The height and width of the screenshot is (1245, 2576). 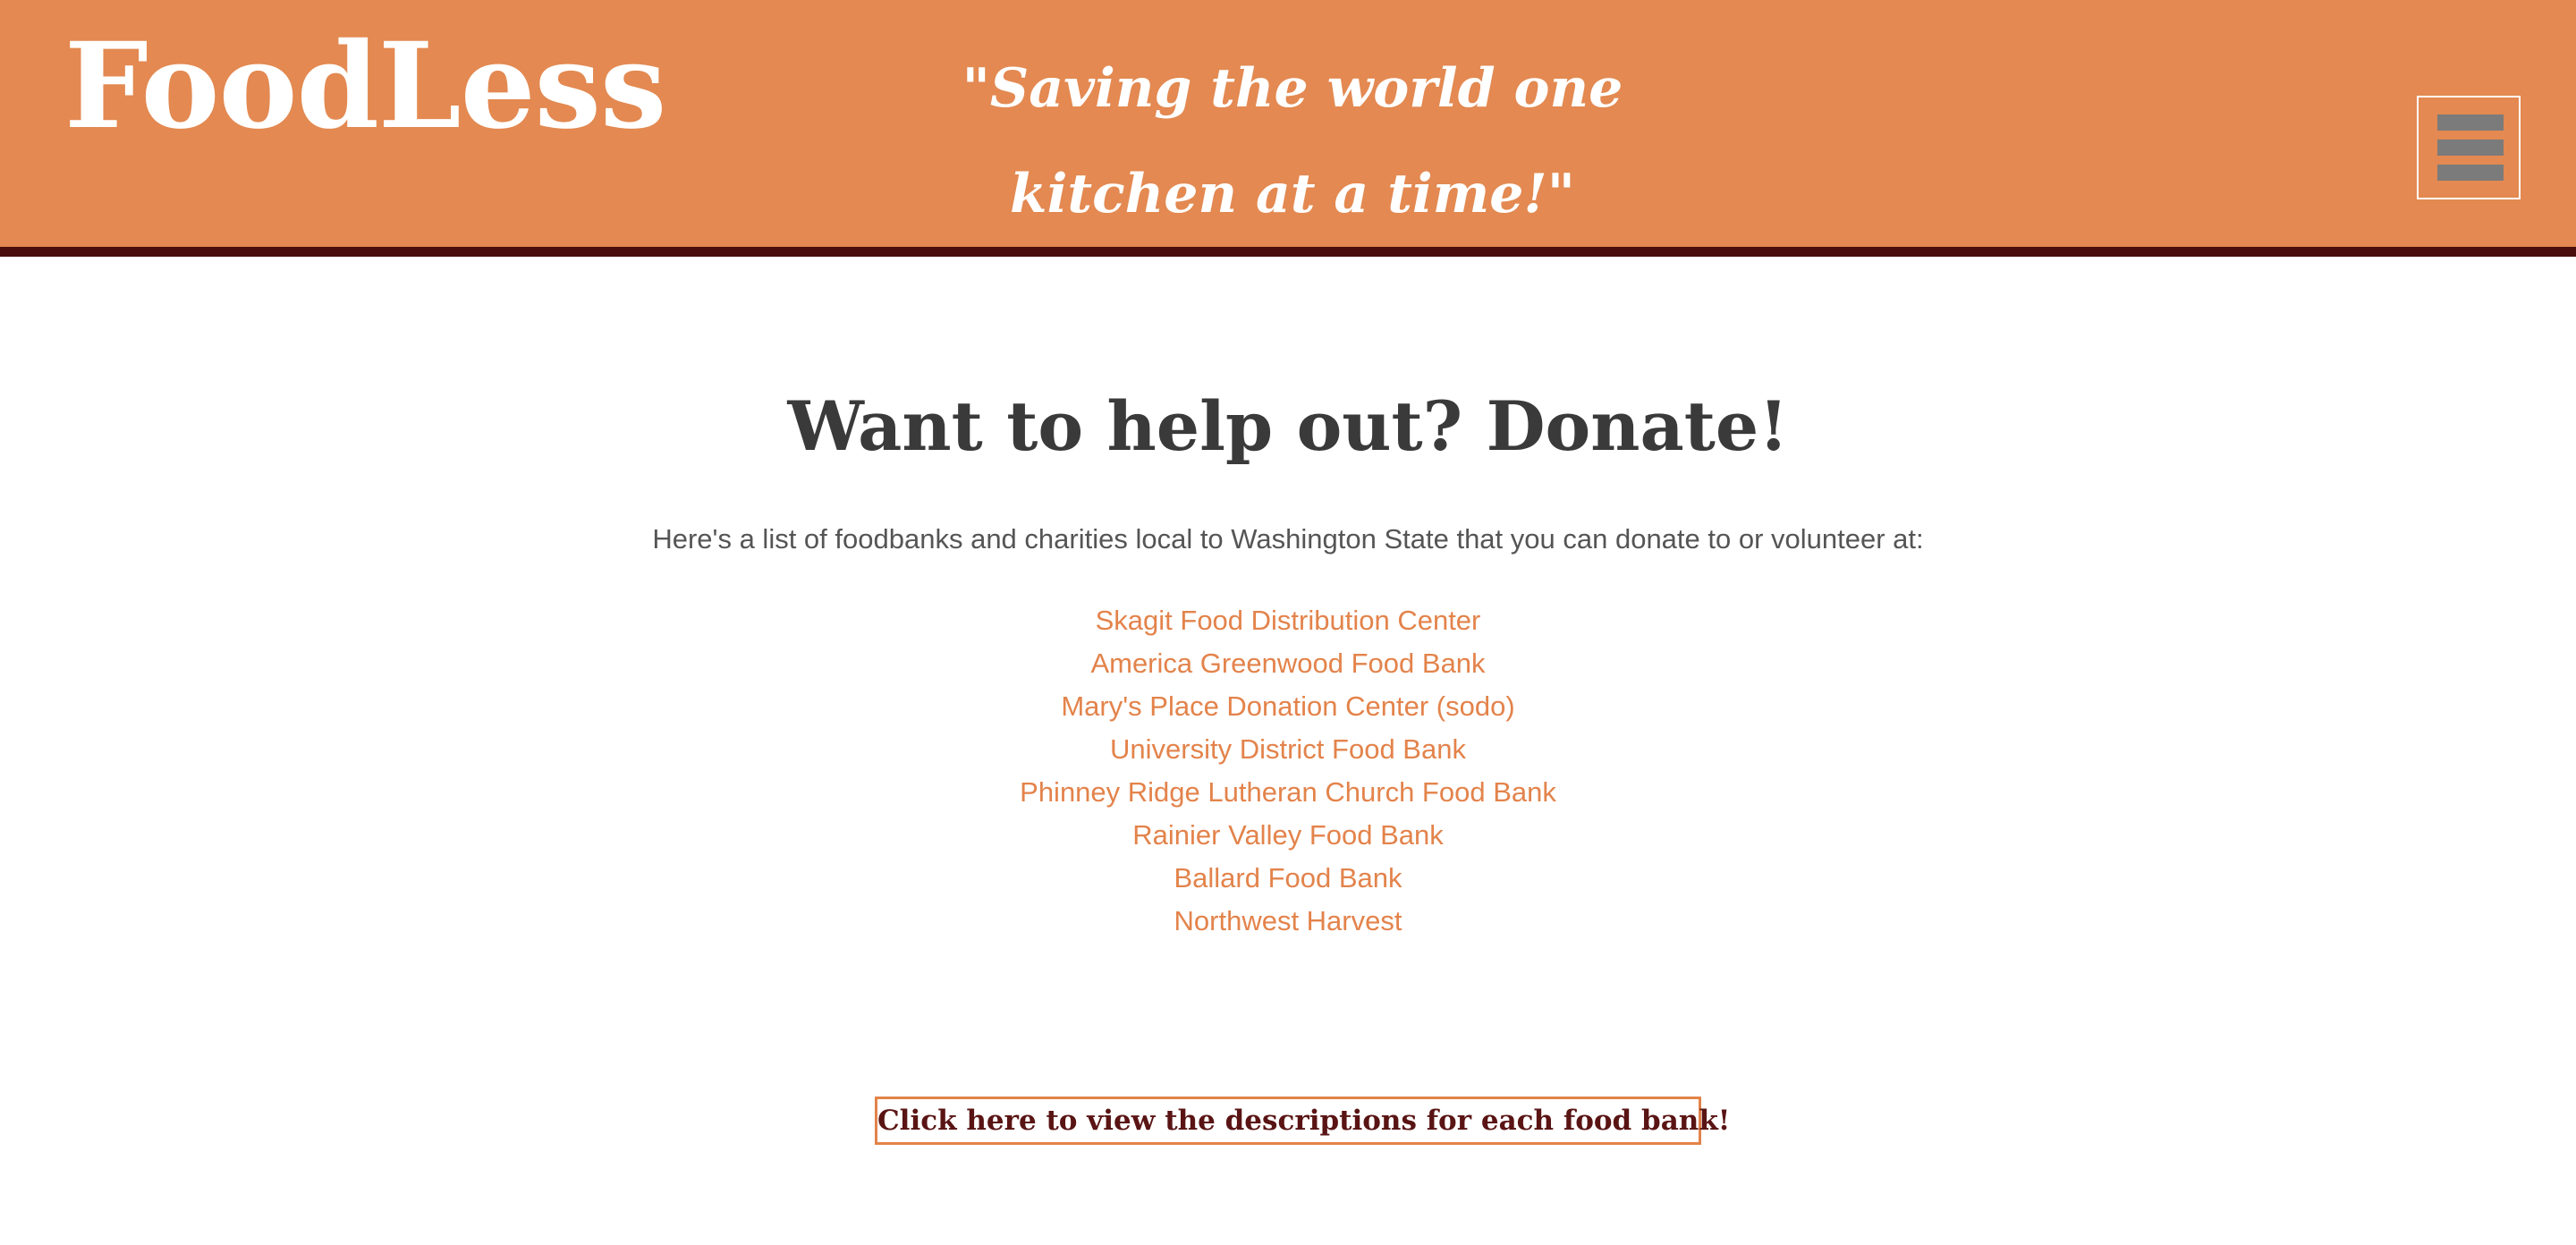 I want to click on list-item: America Greenwood Food Bank, so click(x=1288, y=663).